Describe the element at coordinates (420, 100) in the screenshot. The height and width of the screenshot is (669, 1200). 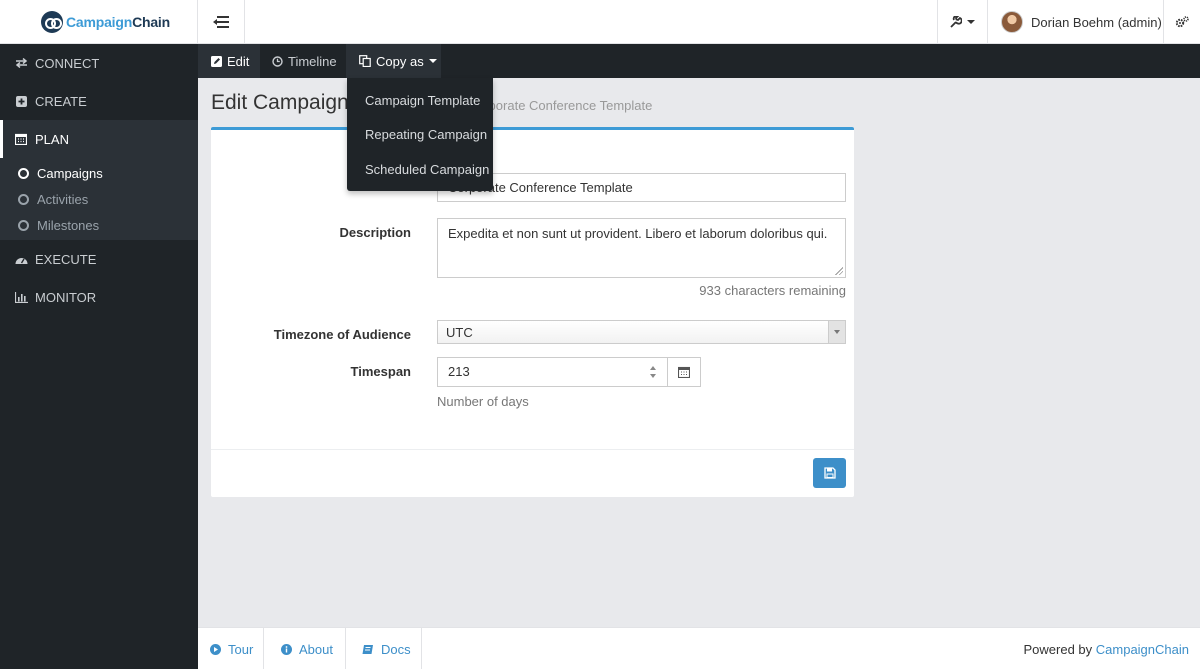
I see `menu-item-campaign-template: Campaign Template` at that location.